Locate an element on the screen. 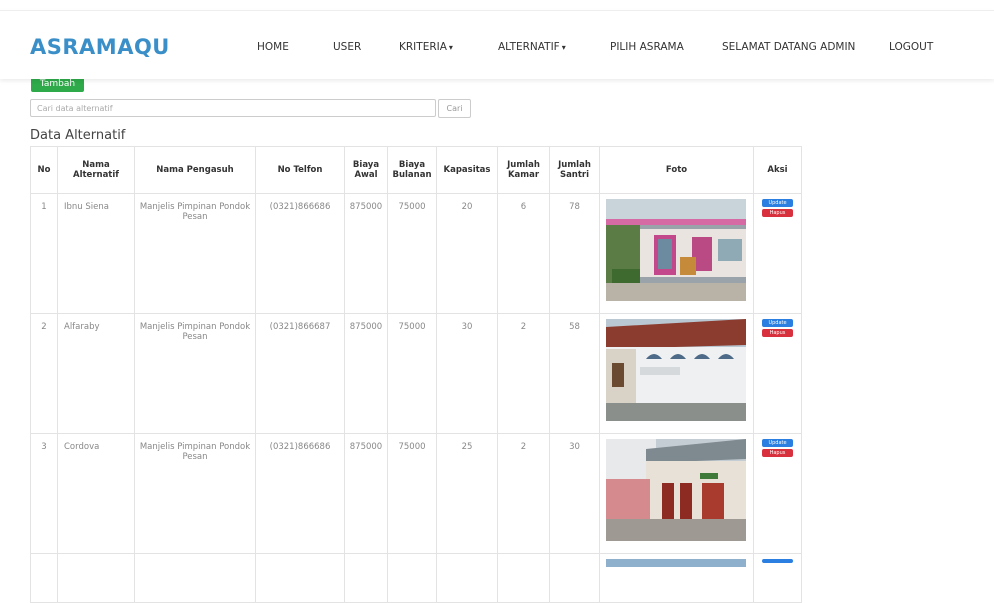 Image resolution: width=994 pixels, height=603 pixels. cell-telfon is located at coordinates (300, 578).